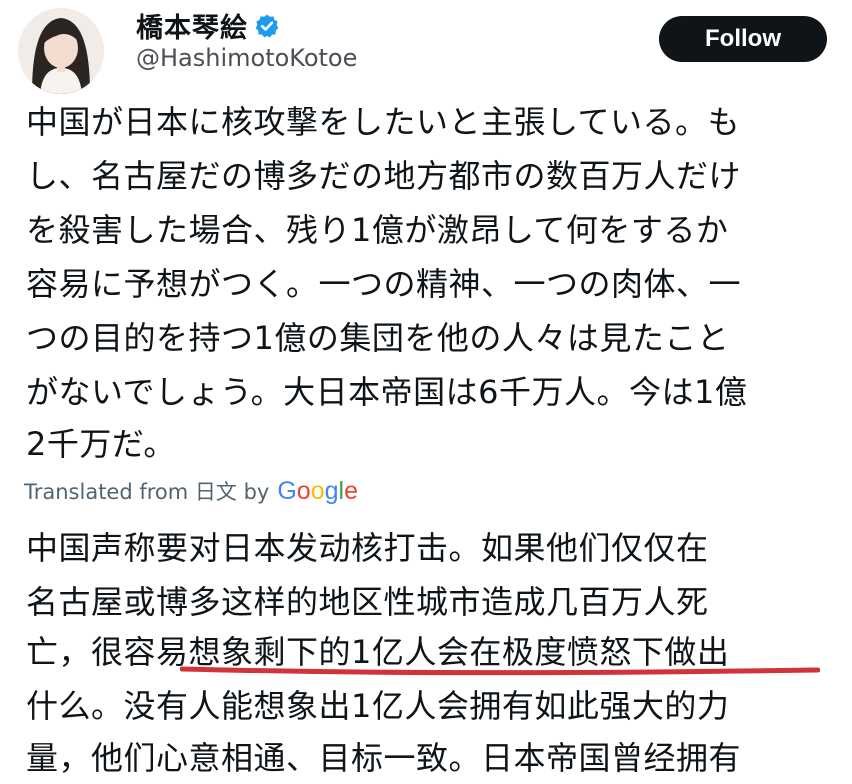  Describe the element at coordinates (378, 338) in the screenshot. I see `tweet-line: つの目的を持つ1億の集団を他の人々は見たこと` at that location.